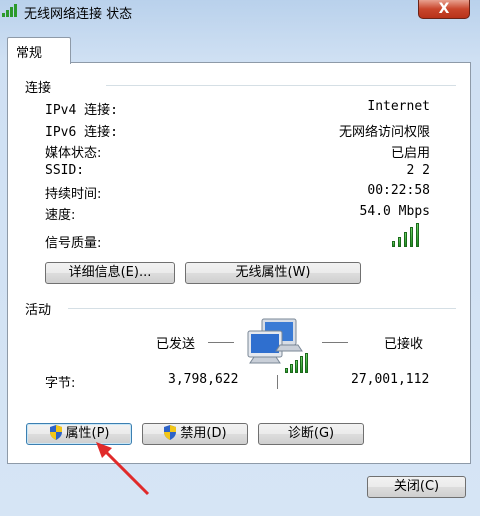 Image resolution: width=480 pixels, height=516 pixels. I want to click on diagnose-button: 诊断(G), so click(311, 434).